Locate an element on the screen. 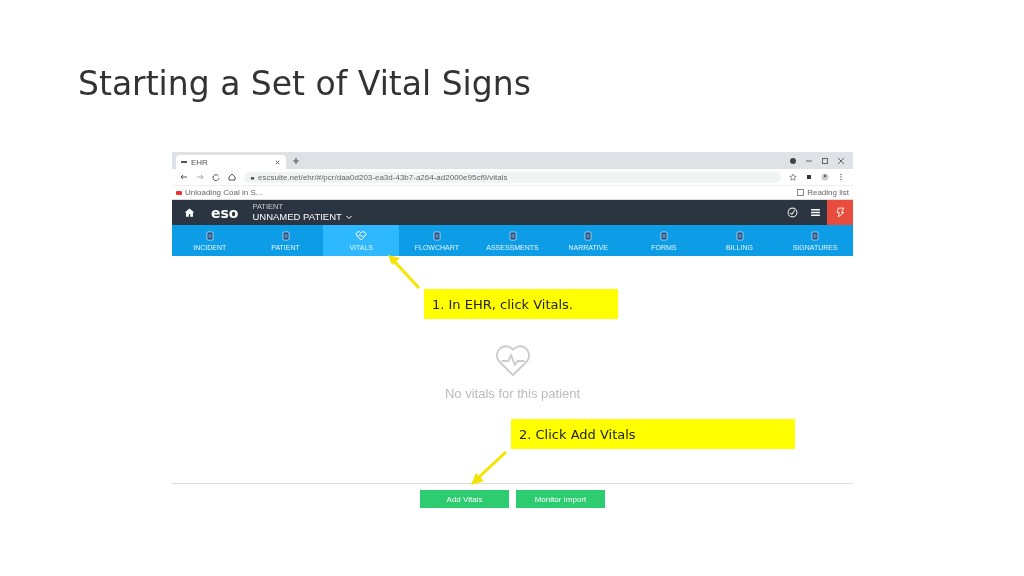 The height and width of the screenshot is (576, 1024). action-button: Monitor Import is located at coordinates (560, 499).